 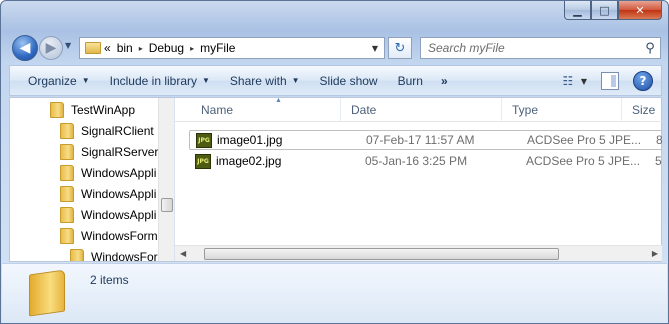 What do you see at coordinates (153, 80) in the screenshot?
I see `include-in-library-label: Include in library` at bounding box center [153, 80].